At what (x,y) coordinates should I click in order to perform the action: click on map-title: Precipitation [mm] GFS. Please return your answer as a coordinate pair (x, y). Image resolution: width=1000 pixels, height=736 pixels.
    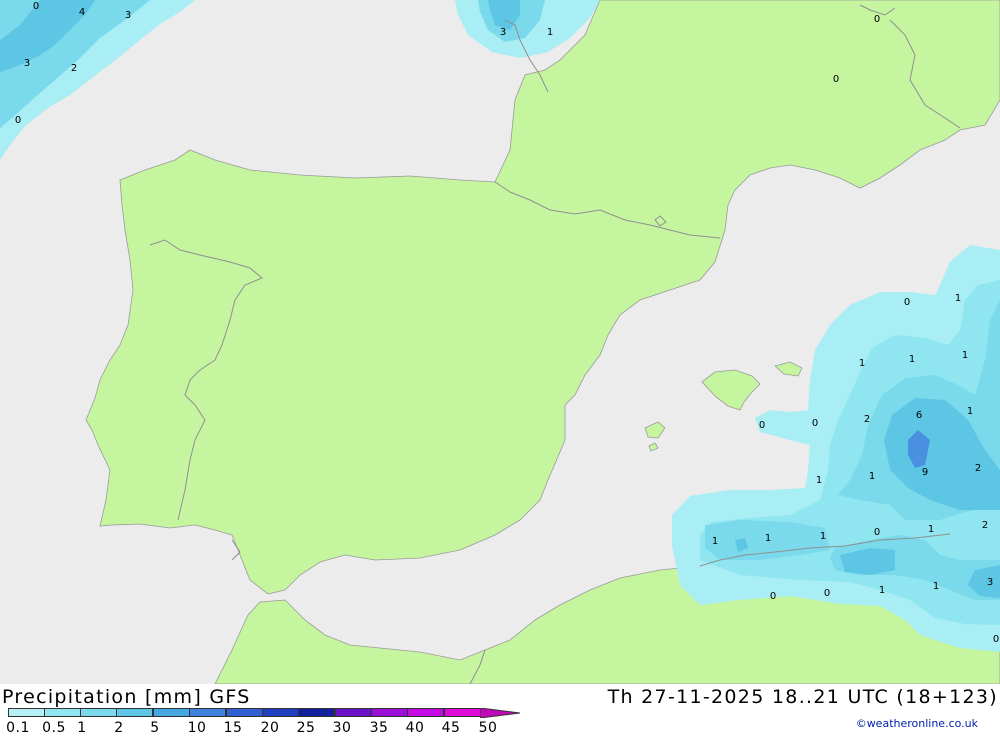
    Looking at the image, I should click on (126, 697).